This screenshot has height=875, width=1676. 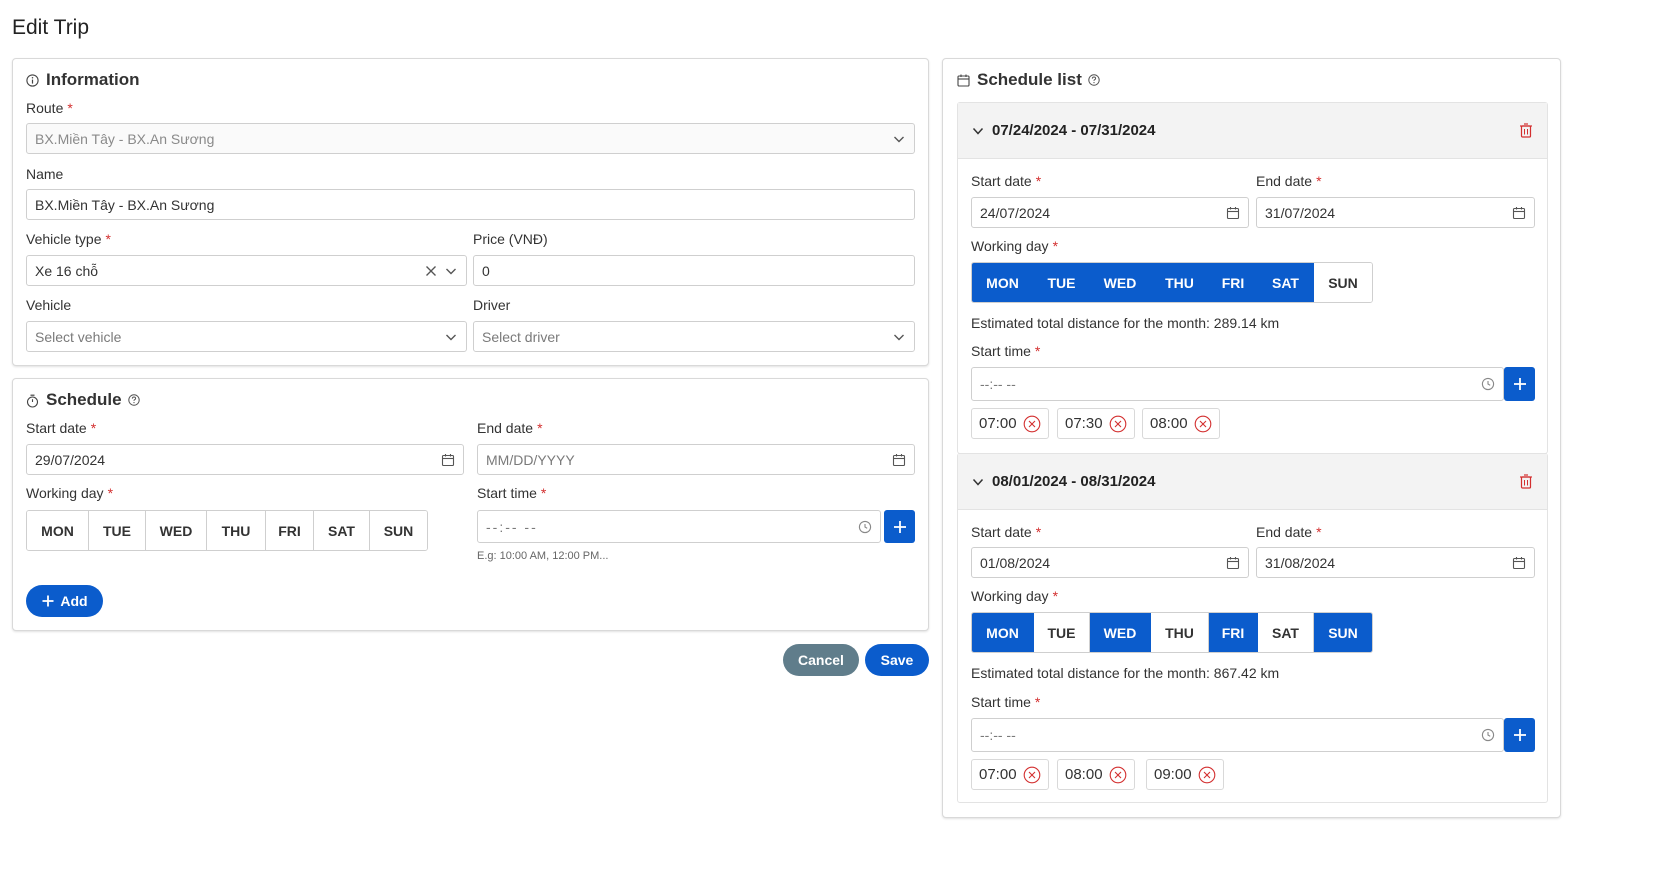 What do you see at coordinates (512, 526) in the screenshot?
I see `schedule-start-time-placeholder: --:-- --` at bounding box center [512, 526].